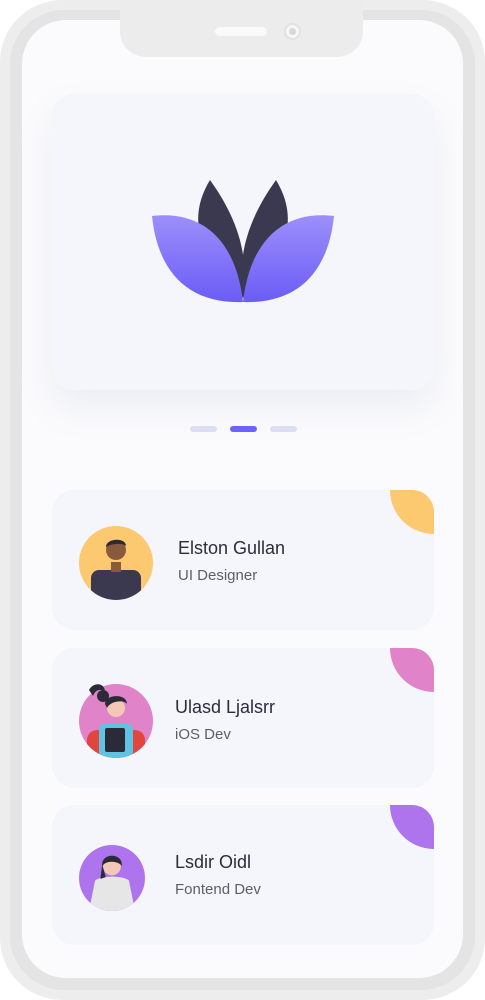  What do you see at coordinates (292, 31) in the screenshot?
I see `front-camera` at bounding box center [292, 31].